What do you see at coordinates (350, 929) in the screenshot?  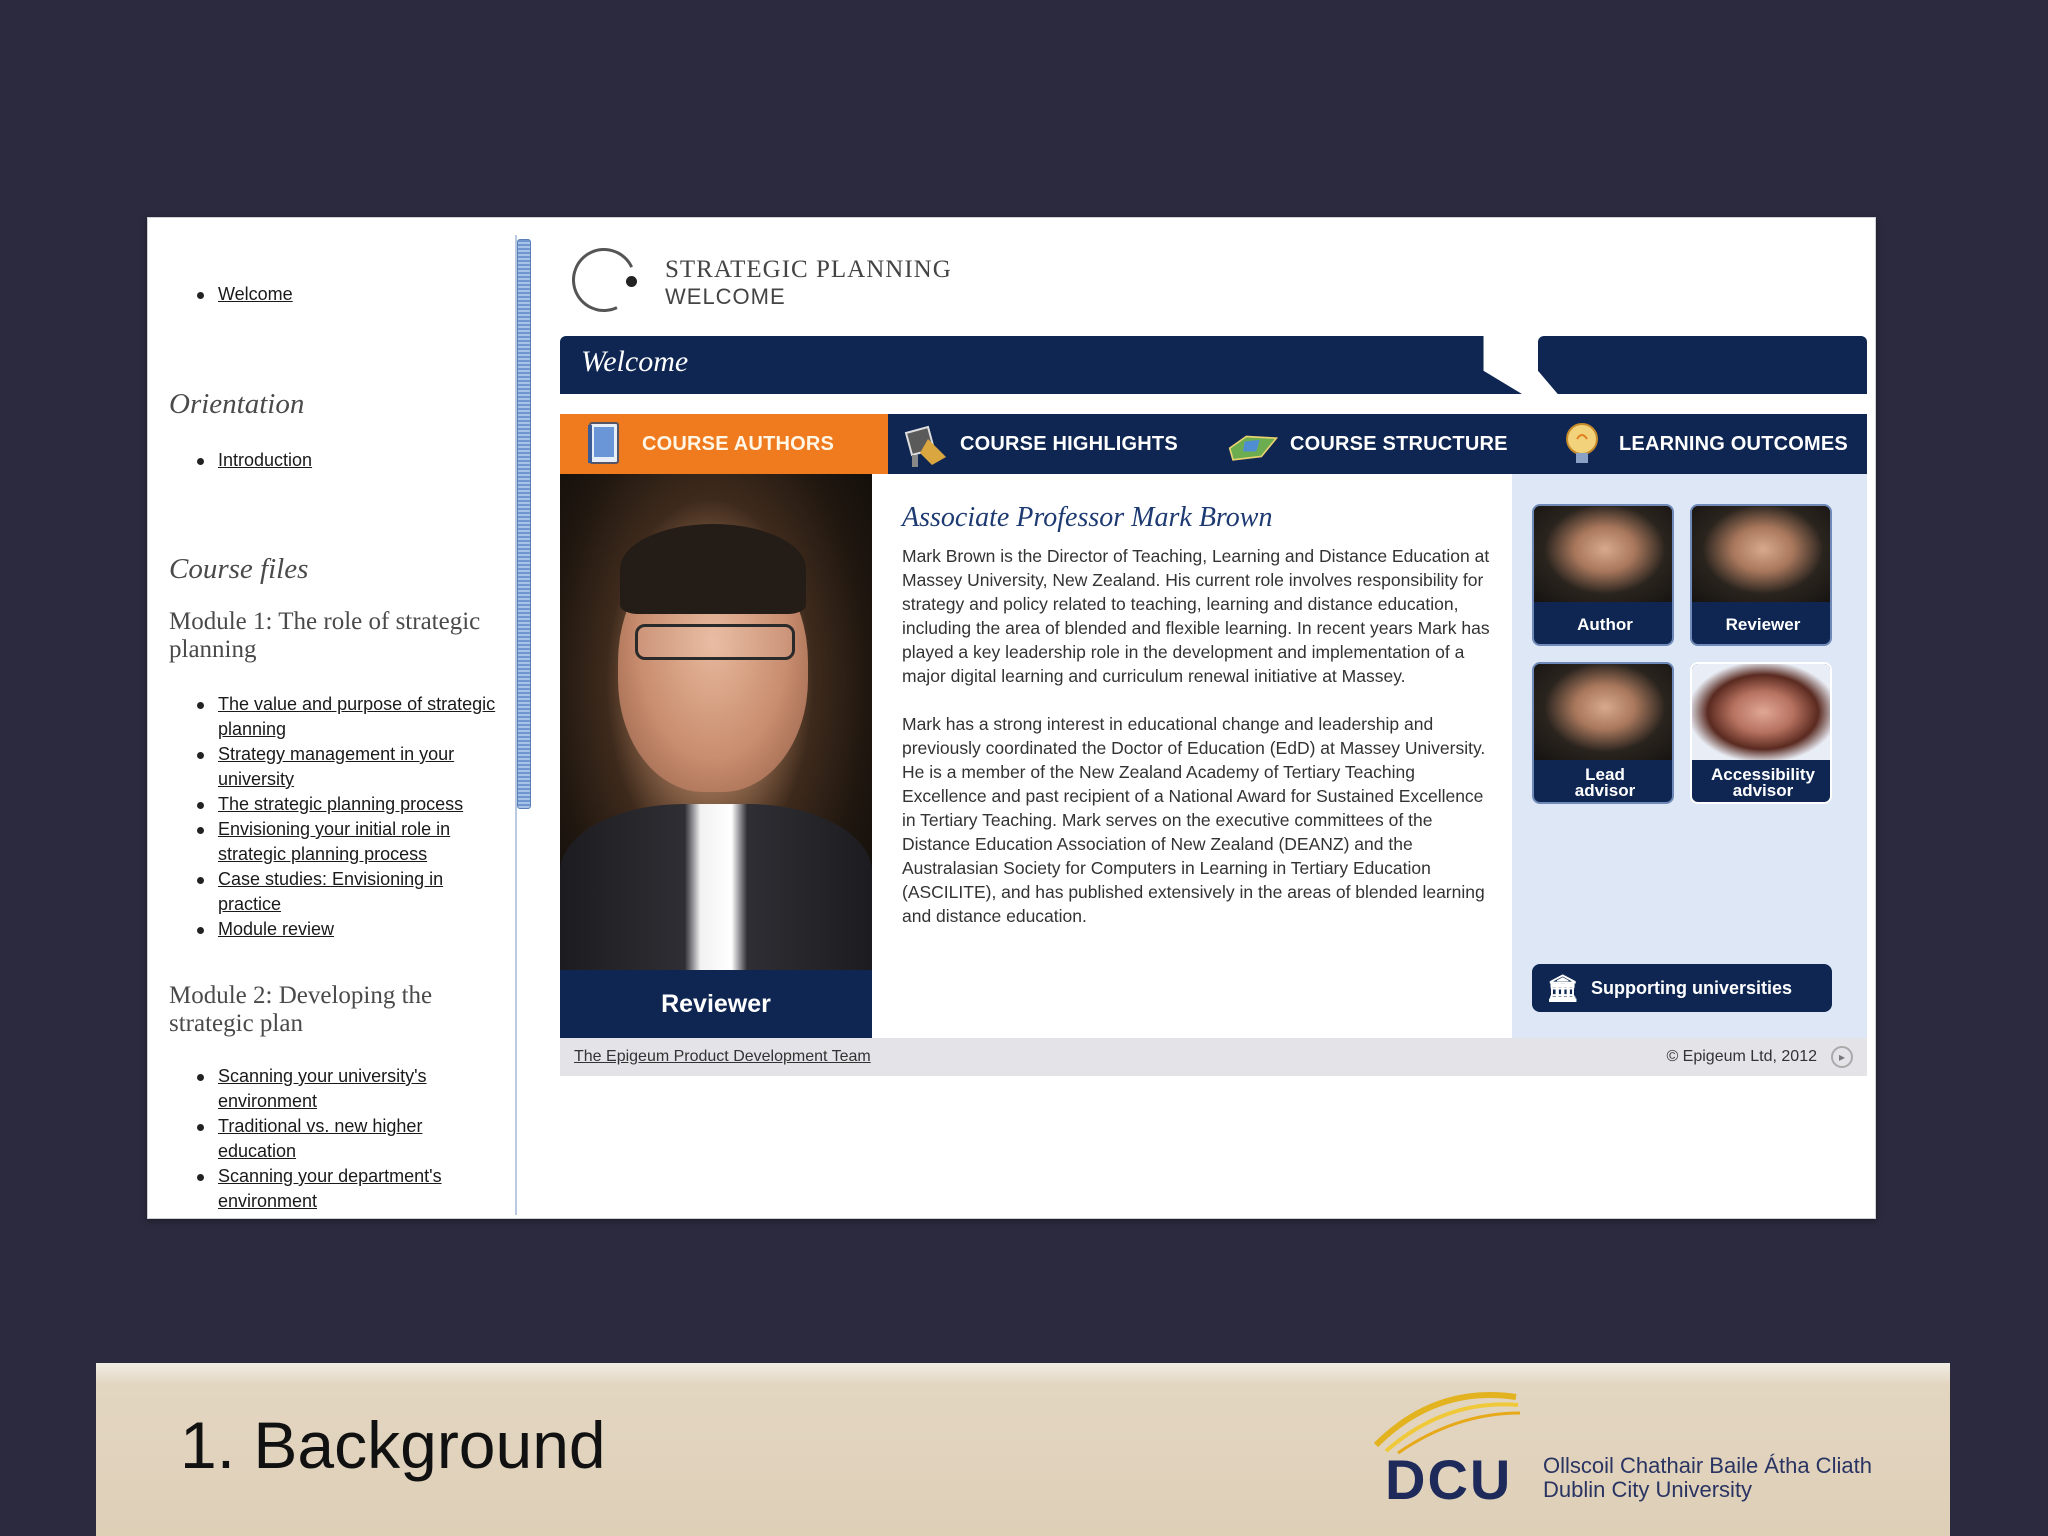 I see `nav-link-m1-6: Module review` at bounding box center [350, 929].